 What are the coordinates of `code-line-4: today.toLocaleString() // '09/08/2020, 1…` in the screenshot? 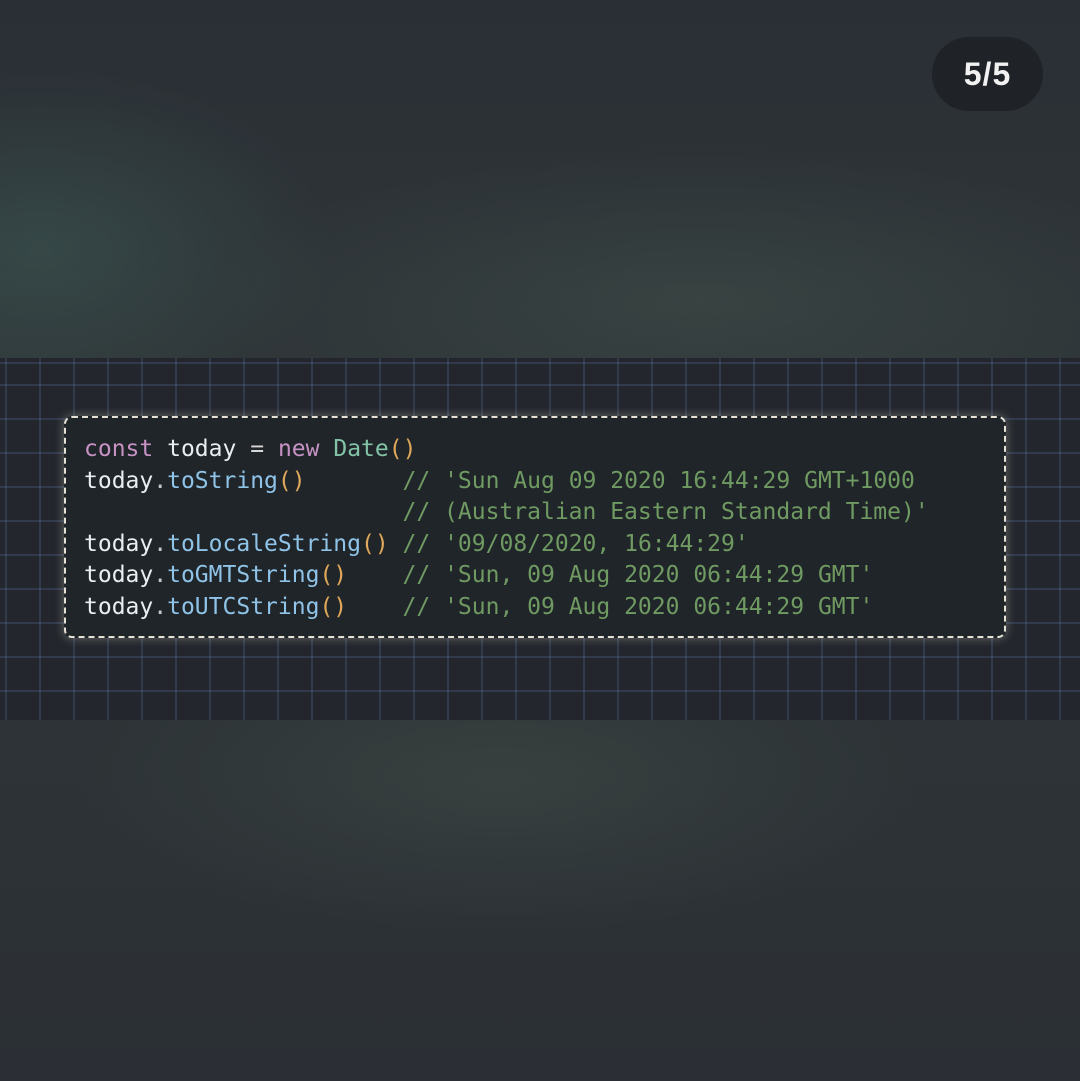 It's located at (506, 545).